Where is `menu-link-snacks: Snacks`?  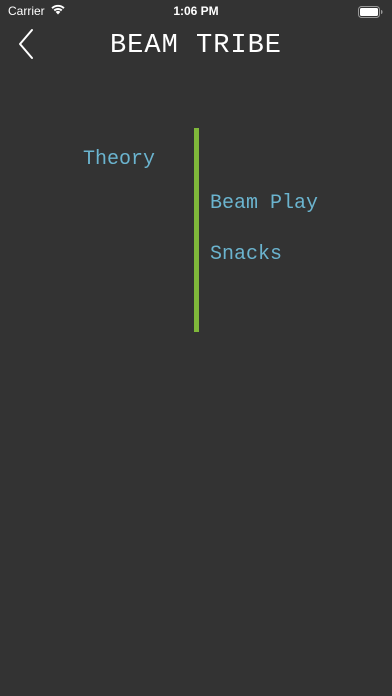 menu-link-snacks: Snacks is located at coordinates (246, 255).